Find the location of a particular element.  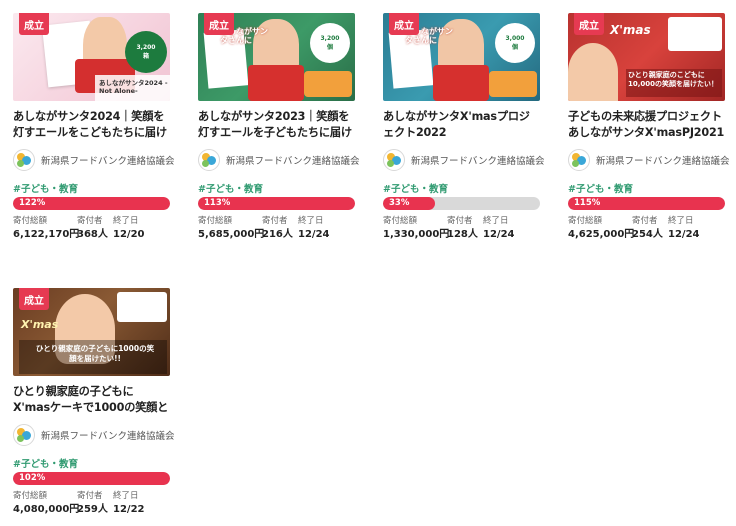

project-title: あしながサンタ2023｜笑顔を灯すエールを子どもたちに届けたい is located at coordinates (276, 125).